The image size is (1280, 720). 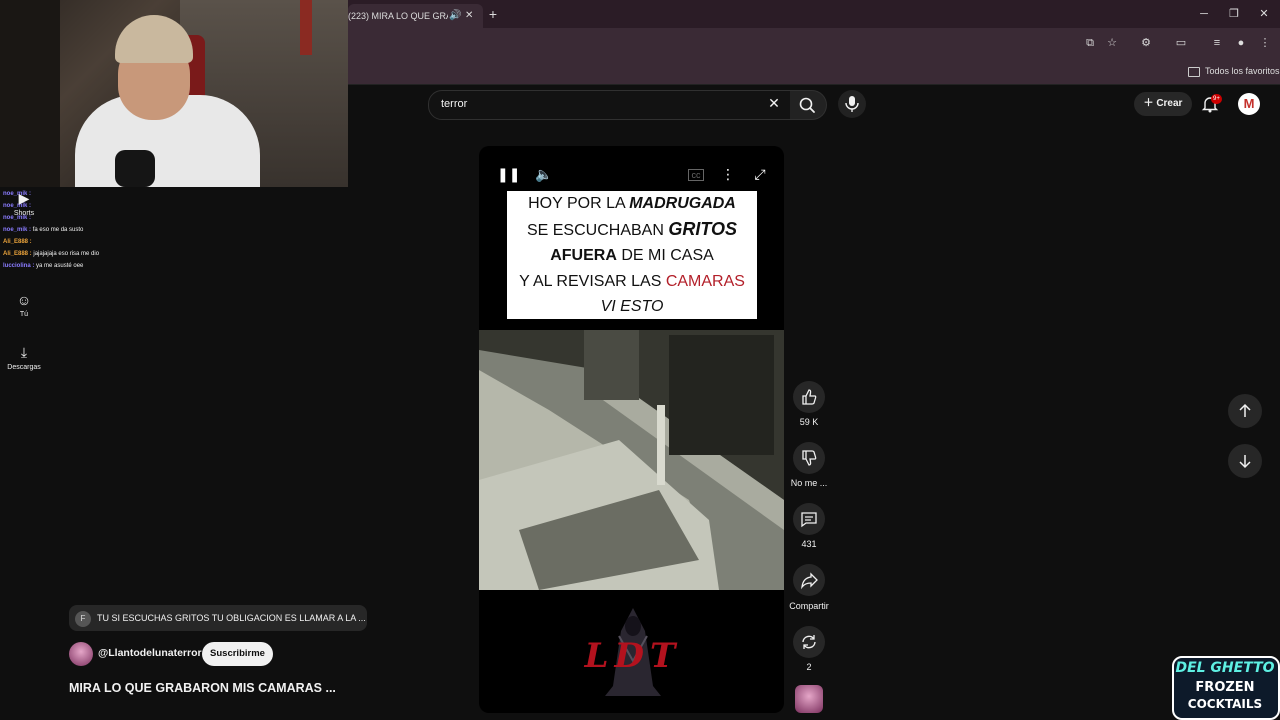 I want to click on next-video-button, so click(x=1245, y=461).